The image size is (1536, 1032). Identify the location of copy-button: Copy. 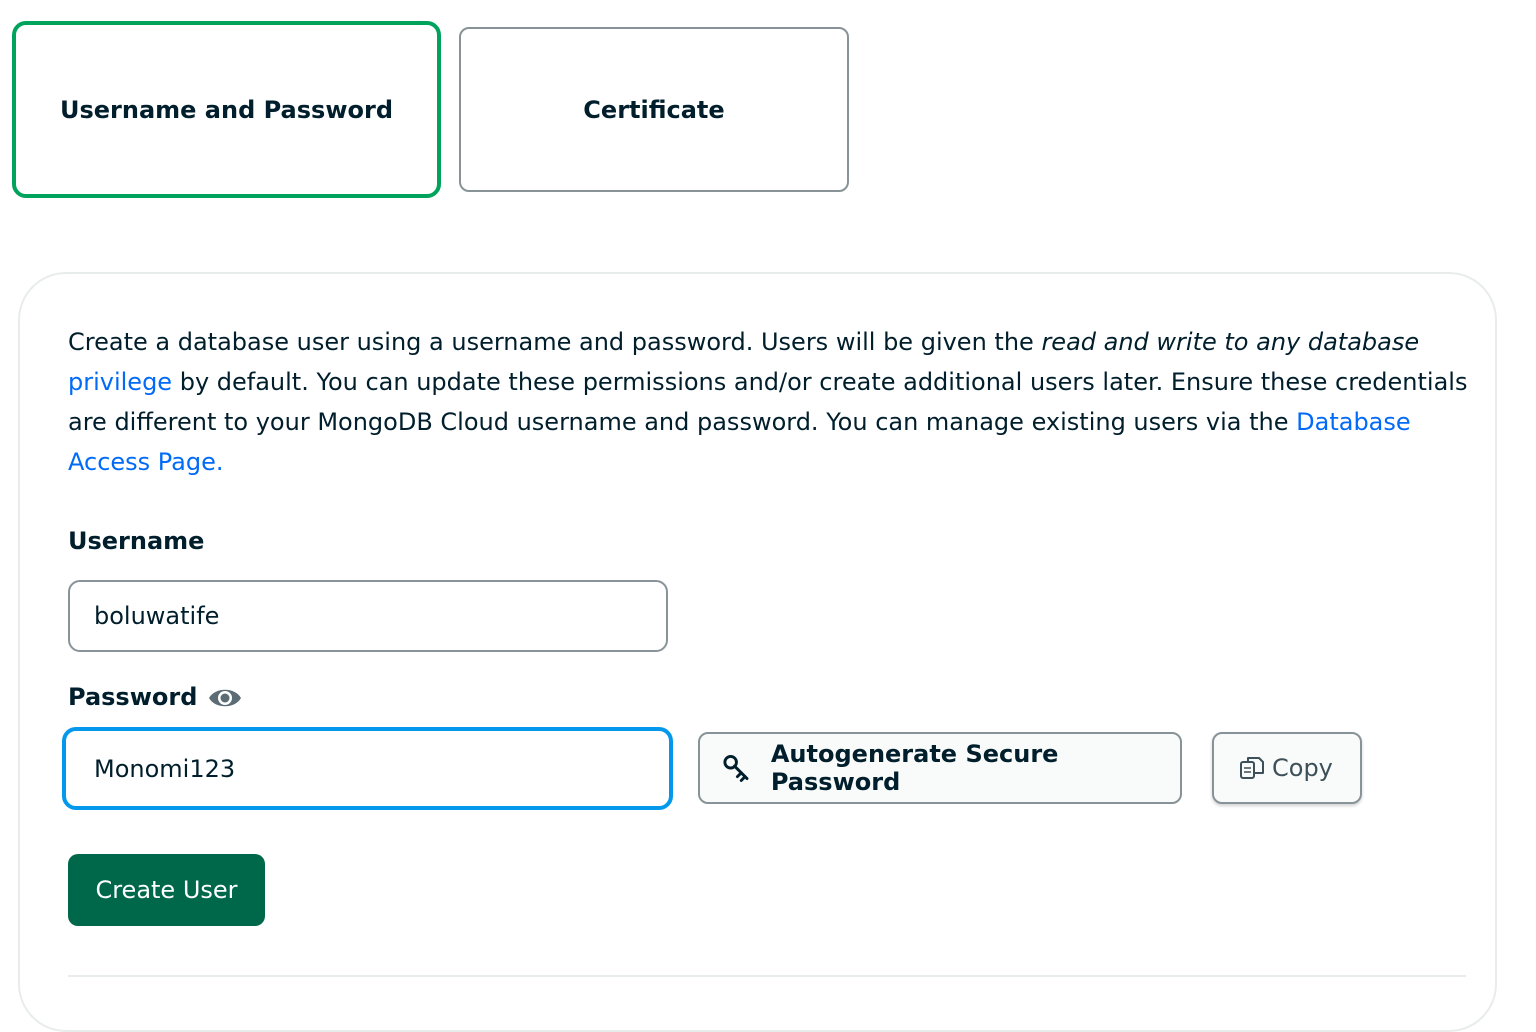
(1287, 768).